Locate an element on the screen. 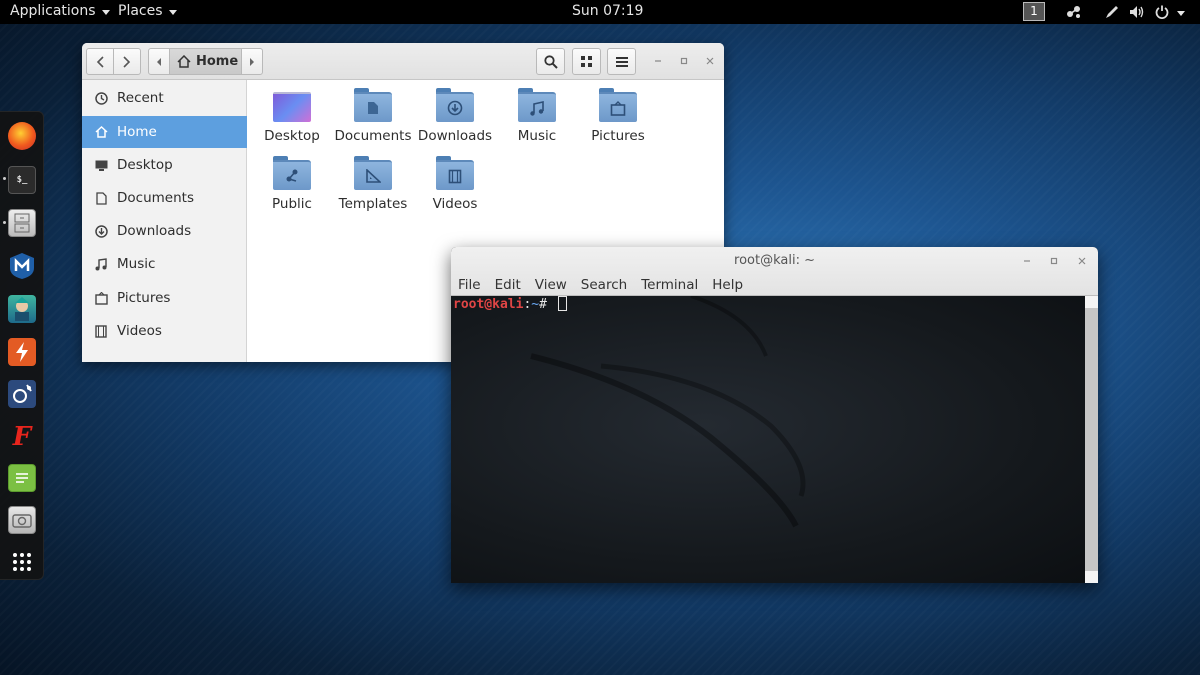  folder-documents: Documents is located at coordinates (373, 116).